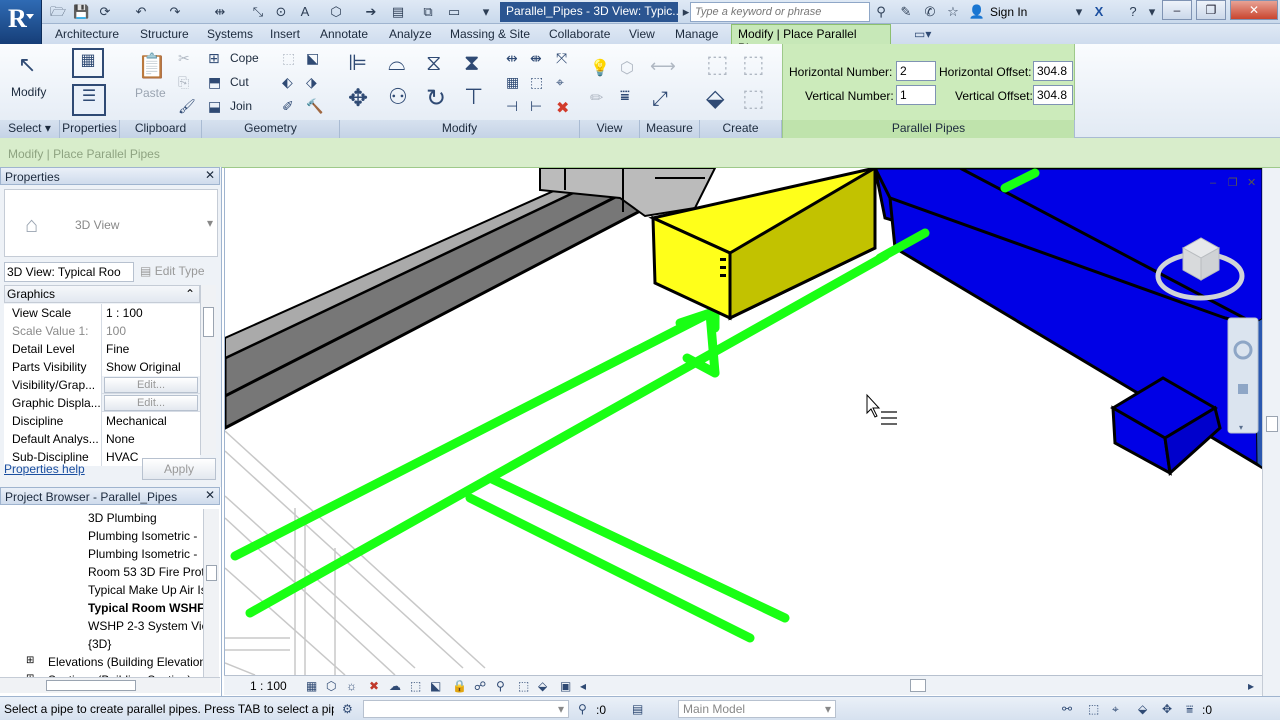 The image size is (1280, 720). I want to click on horizontal-offset-input: 304.8, so click(1053, 71).